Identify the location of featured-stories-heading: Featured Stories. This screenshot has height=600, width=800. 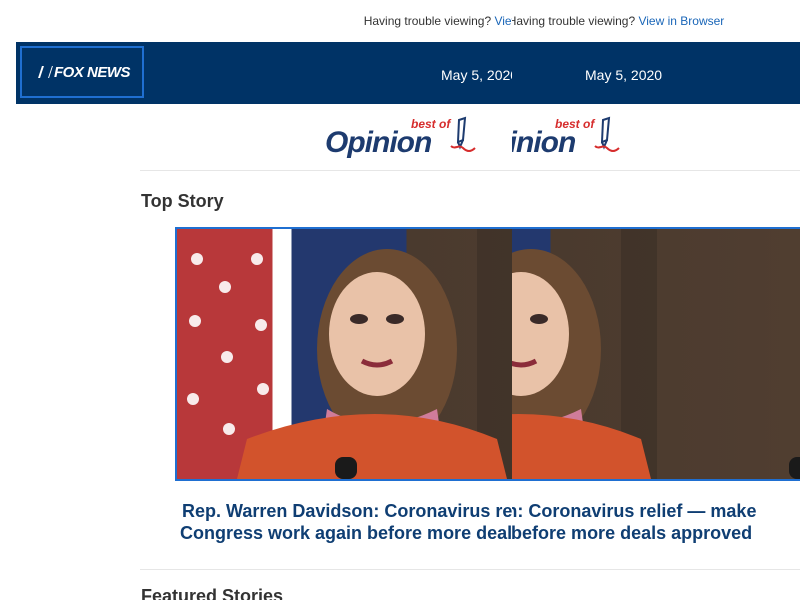
(212, 593).